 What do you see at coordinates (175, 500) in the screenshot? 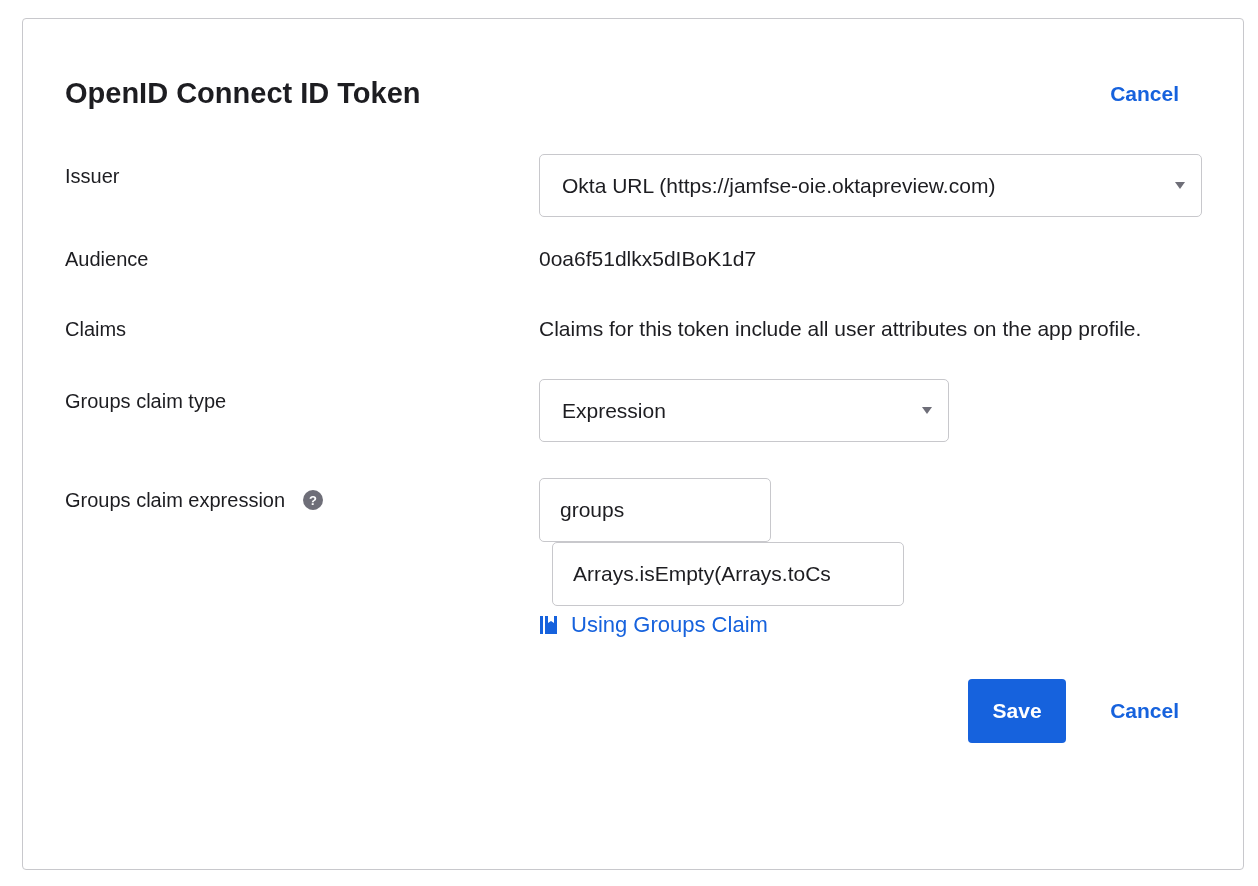
I see `field-label: Groups claim expression` at bounding box center [175, 500].